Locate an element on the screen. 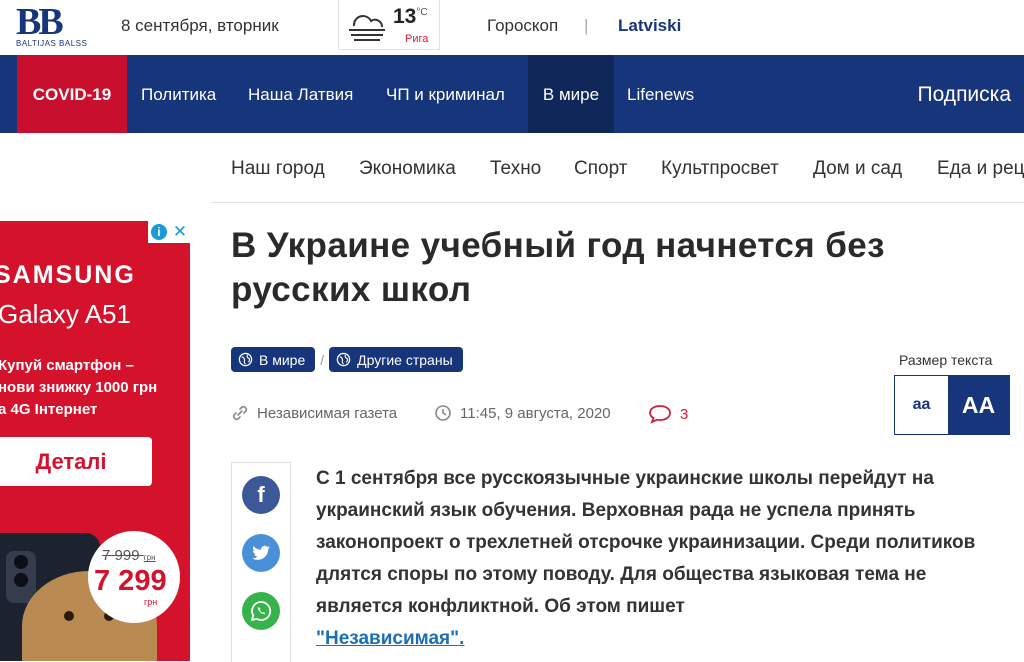  tag-label: В мире is located at coordinates (282, 359).